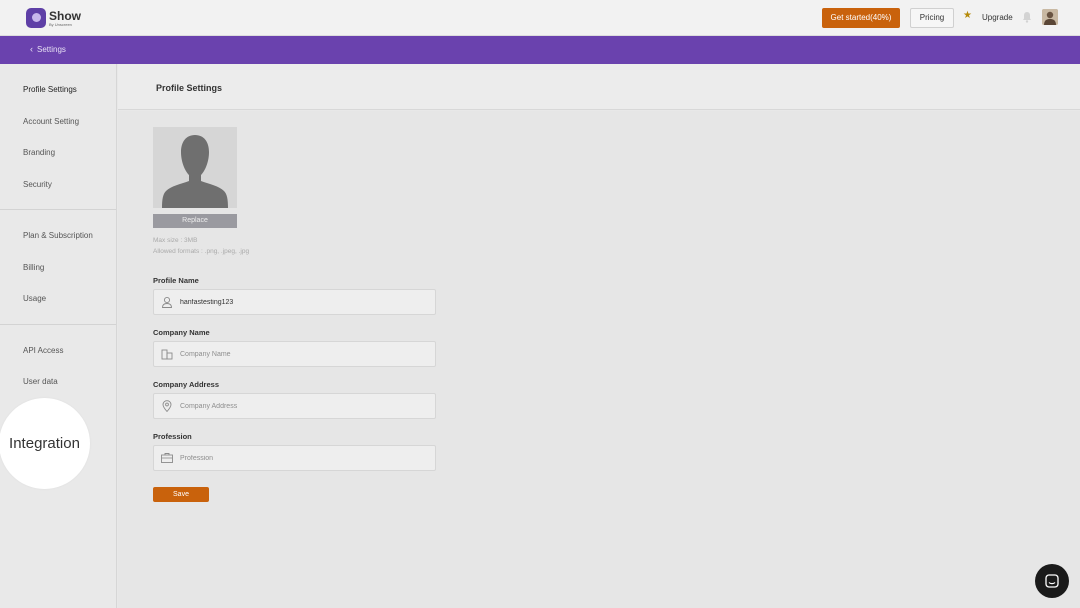 This screenshot has width=1080, height=608. What do you see at coordinates (997, 17) in the screenshot?
I see `upgrade-link: Upgrade` at bounding box center [997, 17].